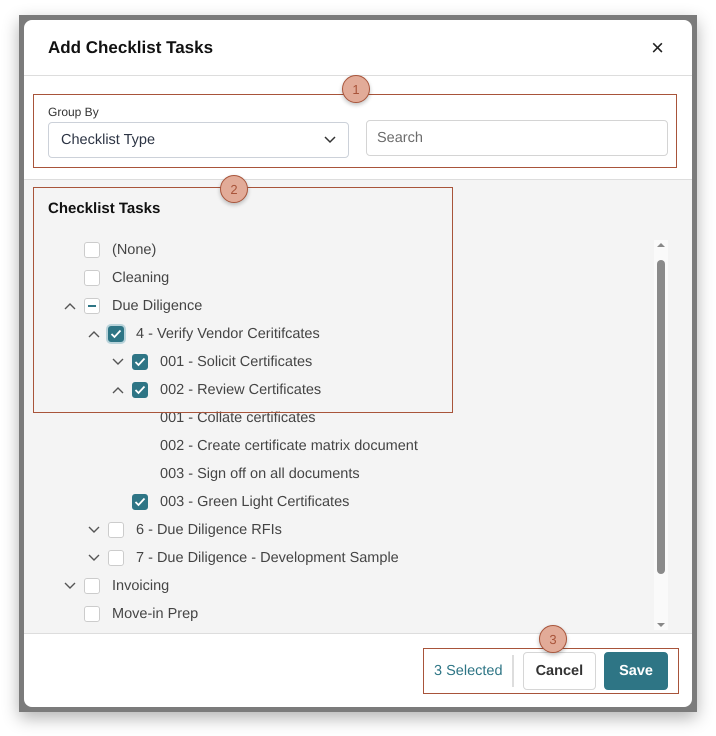  I want to click on cancel-button: Cancel, so click(559, 671).